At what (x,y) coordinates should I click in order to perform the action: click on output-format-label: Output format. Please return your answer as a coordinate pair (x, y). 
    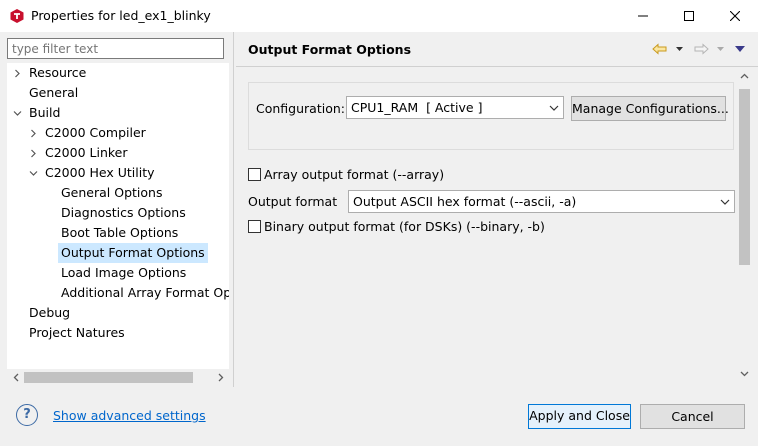
    Looking at the image, I should click on (293, 201).